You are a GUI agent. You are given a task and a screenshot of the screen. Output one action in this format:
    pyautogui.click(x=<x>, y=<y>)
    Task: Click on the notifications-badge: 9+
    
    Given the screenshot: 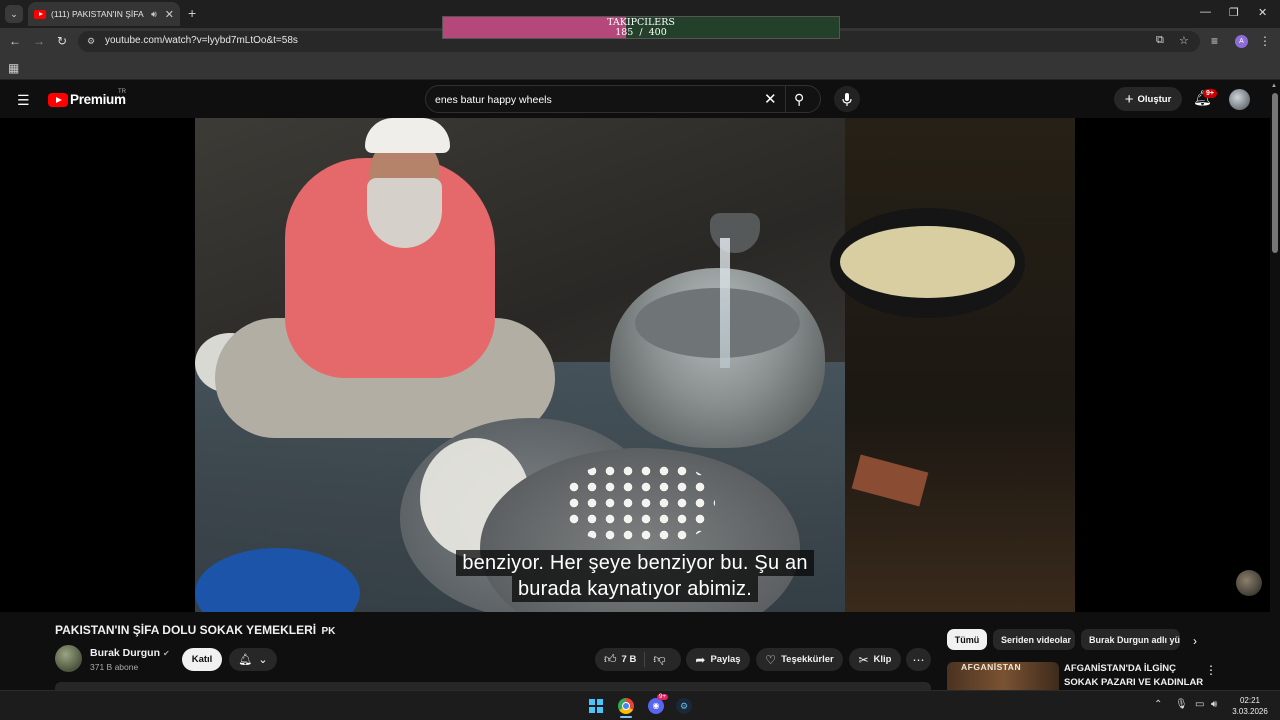 What is the action you would take?
    pyautogui.click(x=1210, y=93)
    